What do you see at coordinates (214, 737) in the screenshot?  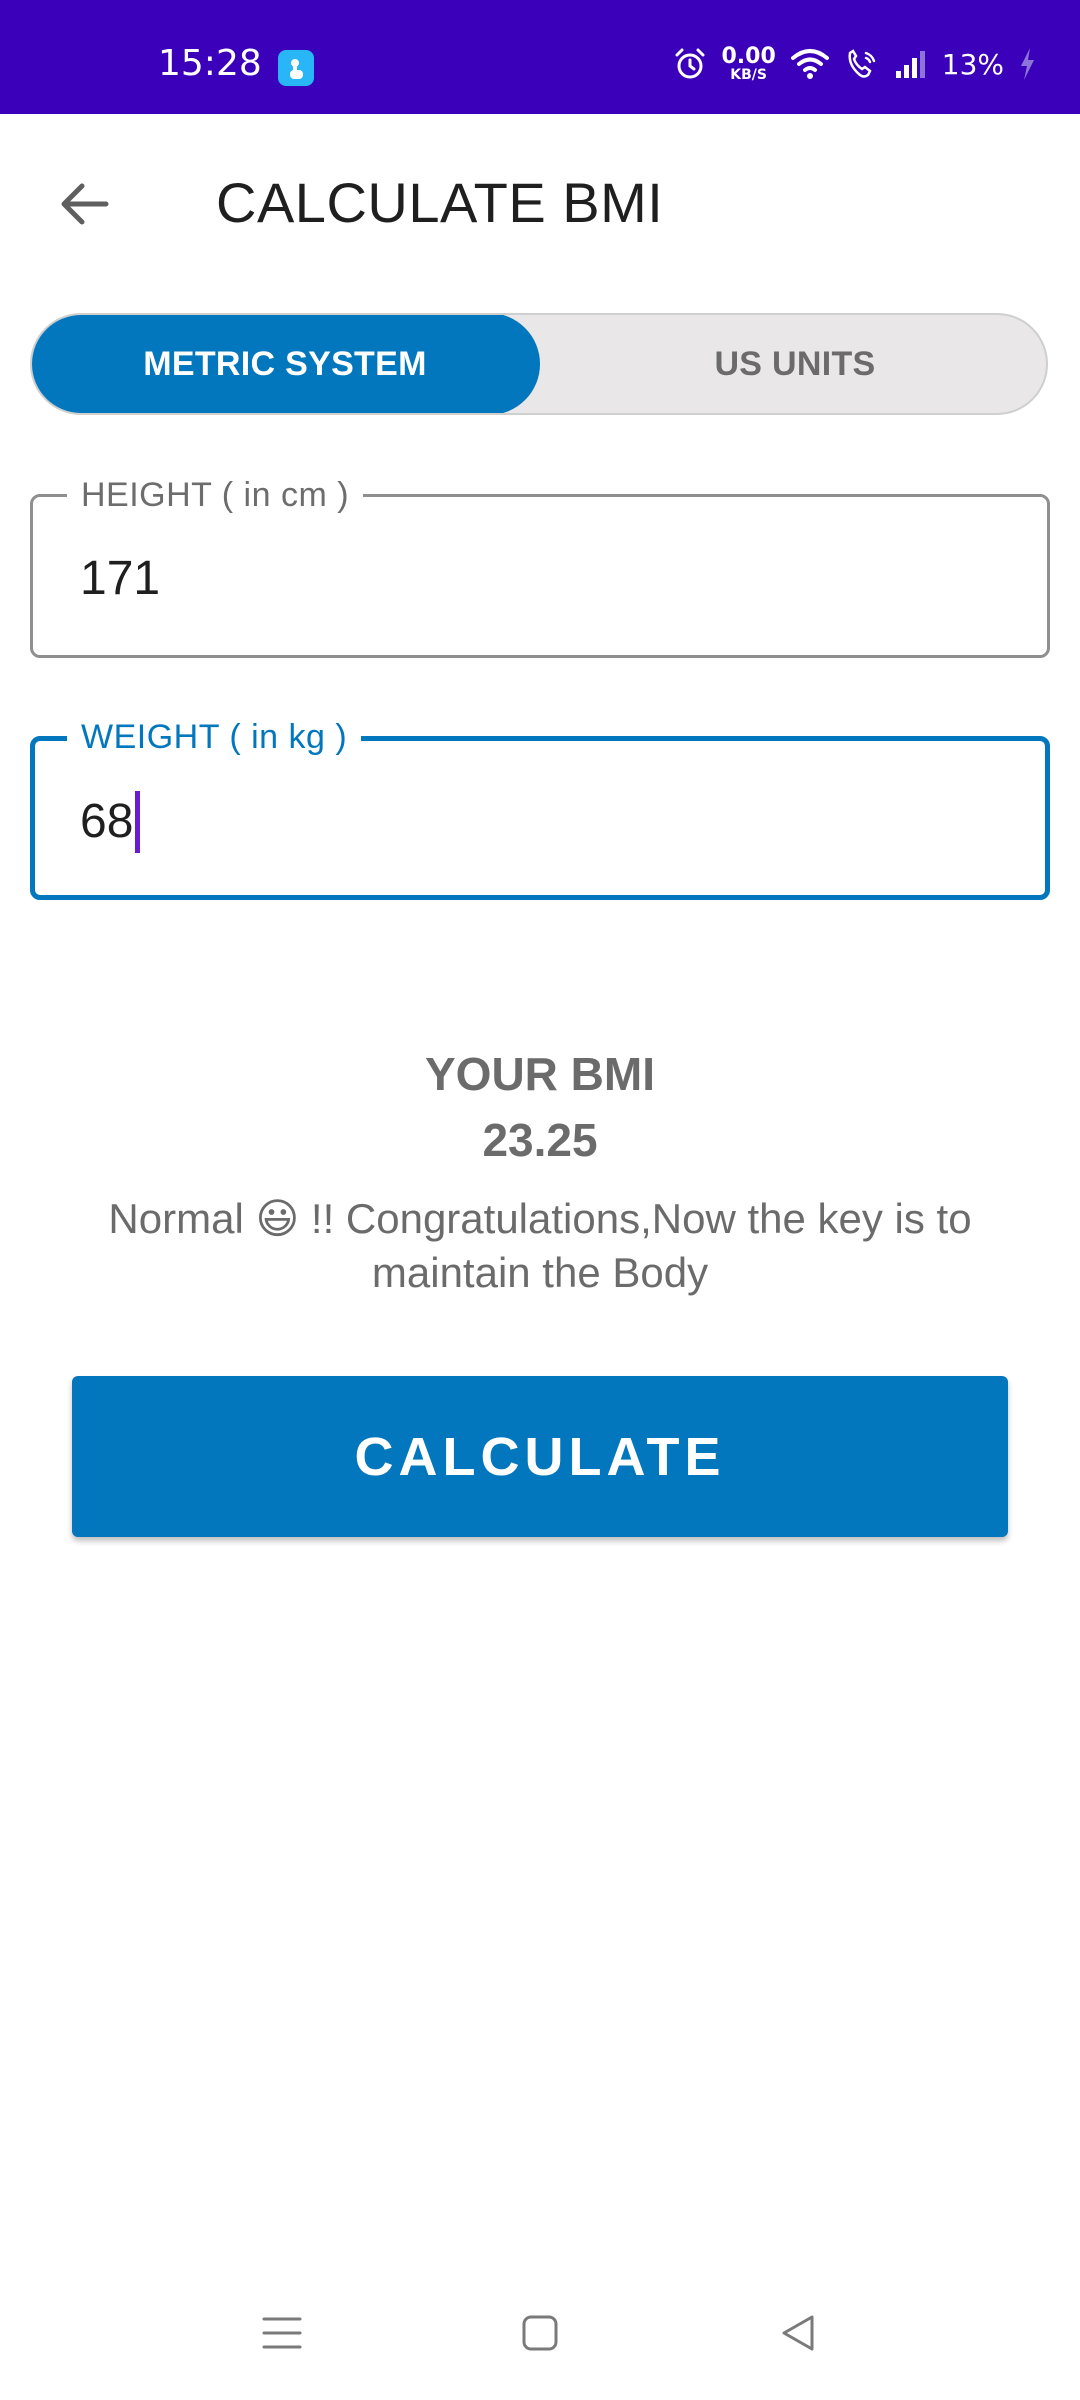 I see `weight-field-label: WEIGHT ( in kg )` at bounding box center [214, 737].